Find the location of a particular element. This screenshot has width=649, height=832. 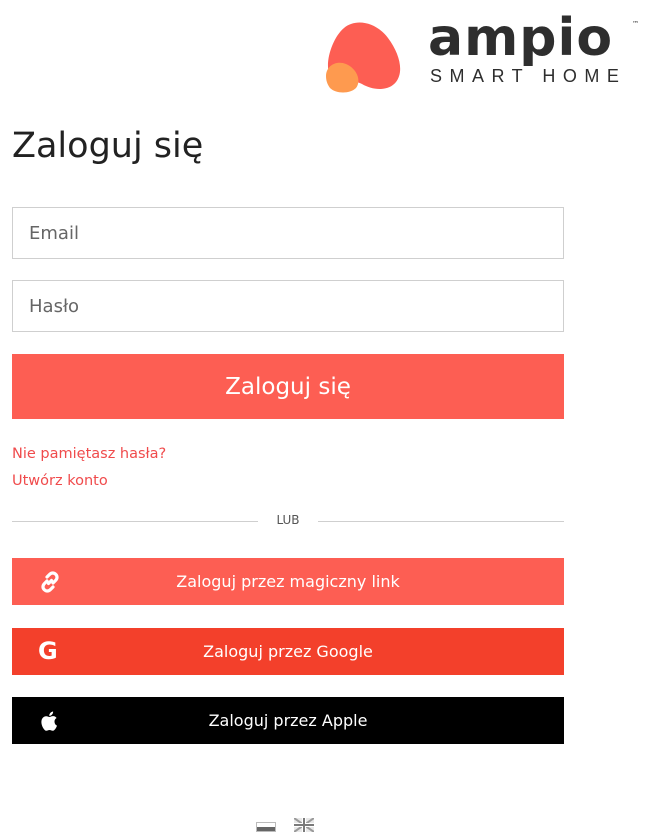

login-button: Zaloguj się is located at coordinates (288, 386).